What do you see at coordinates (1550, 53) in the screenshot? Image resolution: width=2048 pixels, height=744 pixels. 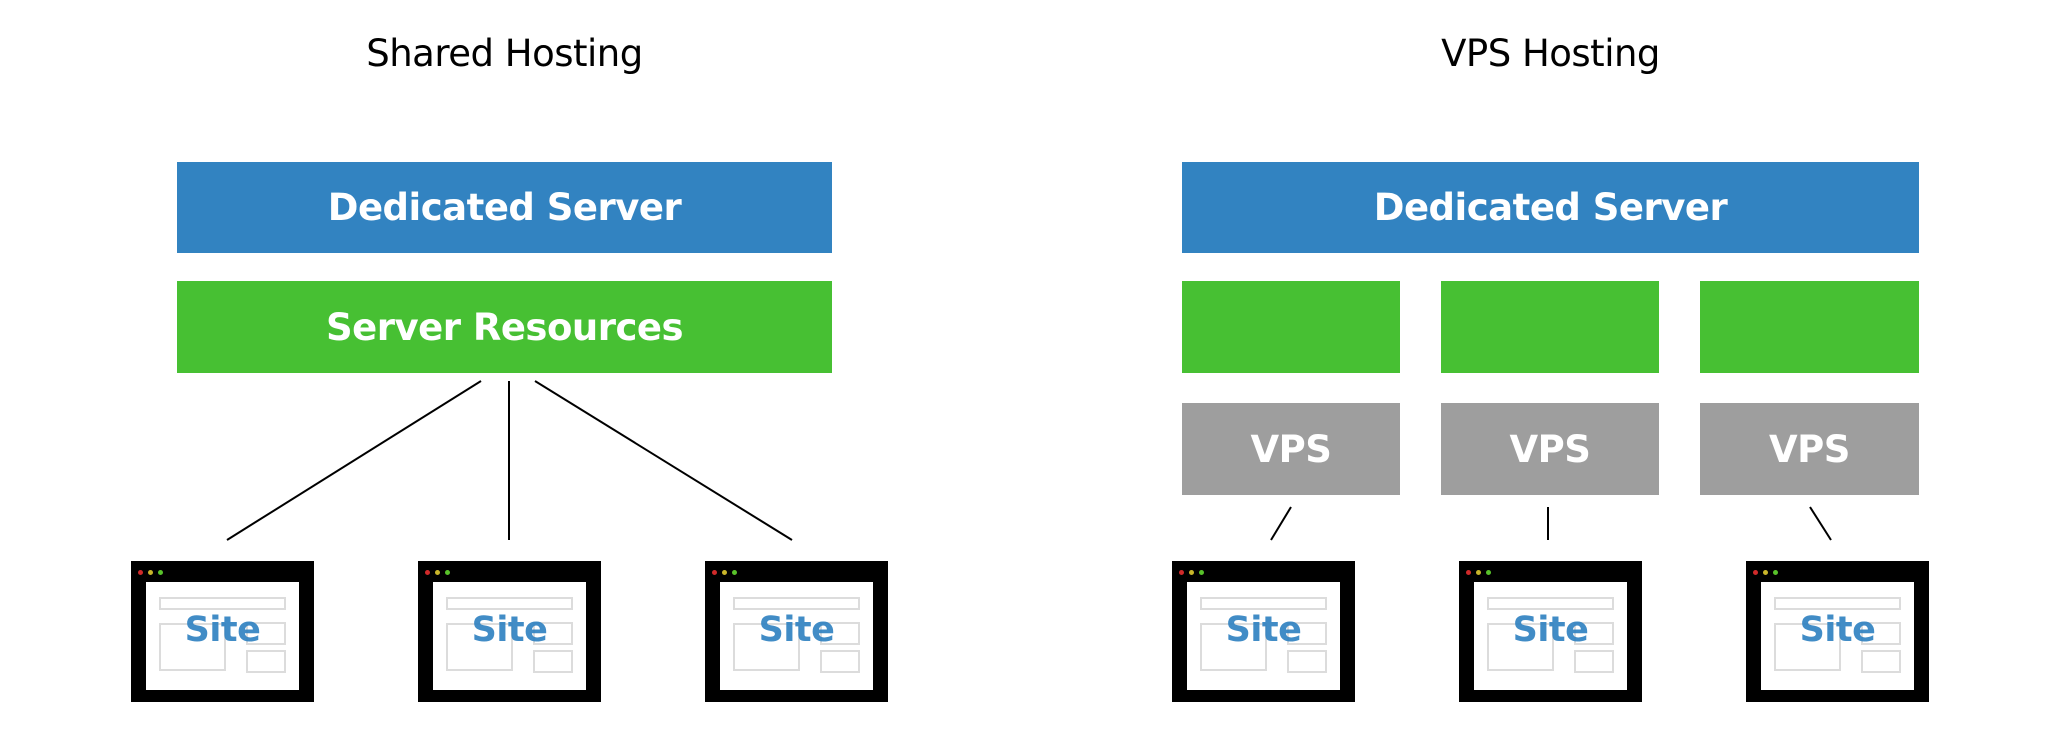 I see `vps-hosting-title: VPS Hosting` at bounding box center [1550, 53].